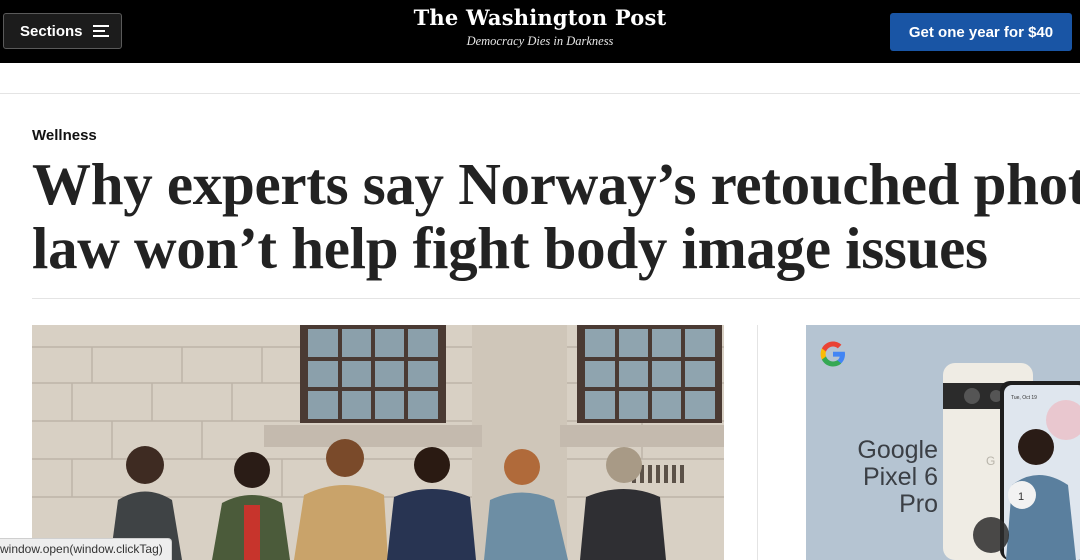 The height and width of the screenshot is (560, 1080). I want to click on ad-brand-text: Google, so click(897, 450).